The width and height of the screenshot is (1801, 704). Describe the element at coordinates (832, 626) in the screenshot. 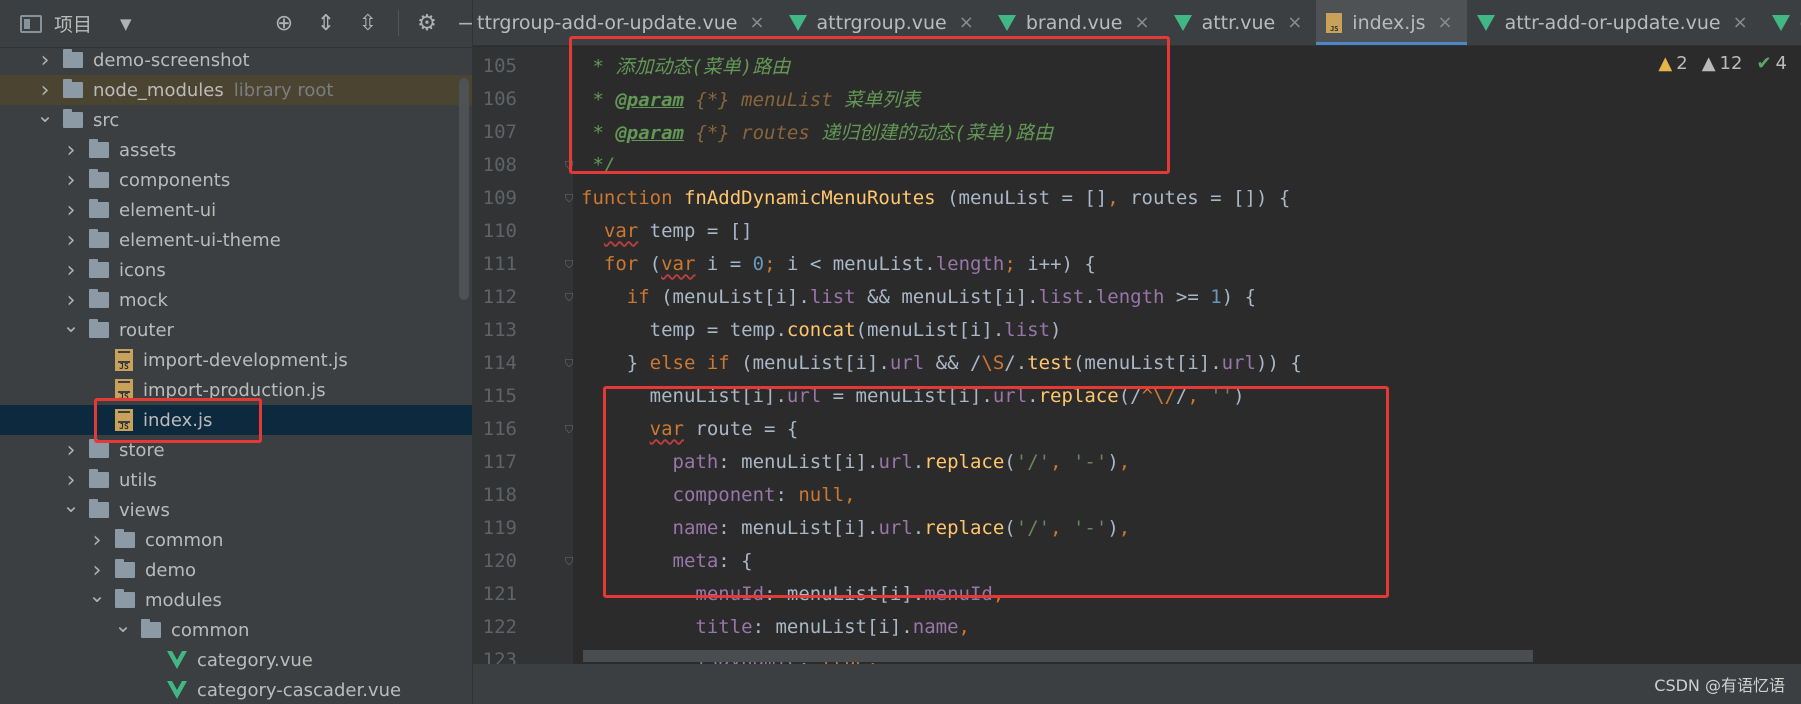

I see `code-text: title: menuList[i].name,` at that location.